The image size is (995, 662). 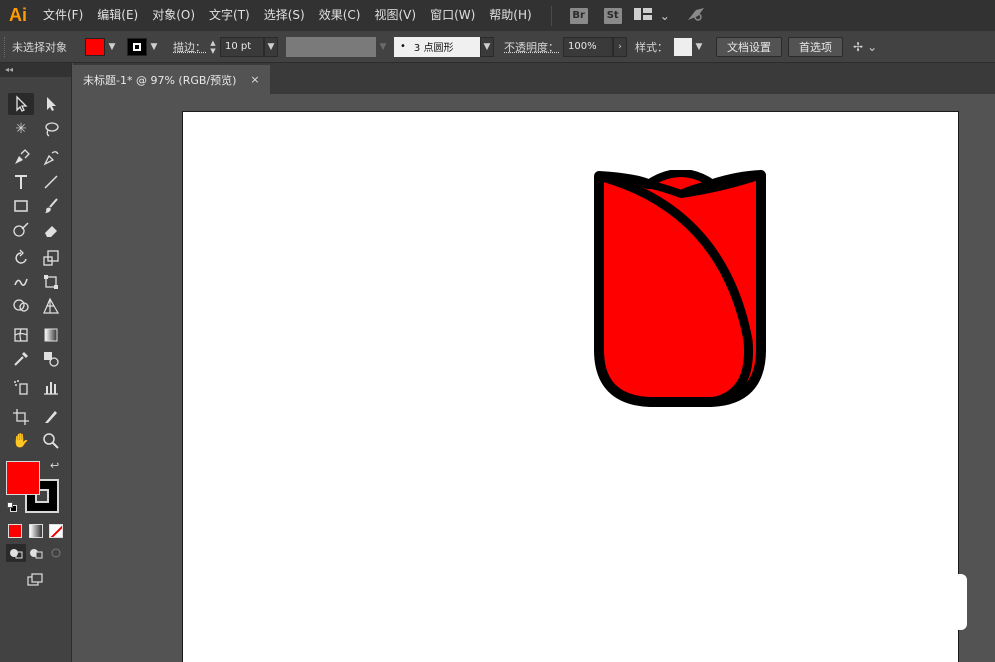 I want to click on opacity-field: 100%, so click(x=588, y=46).